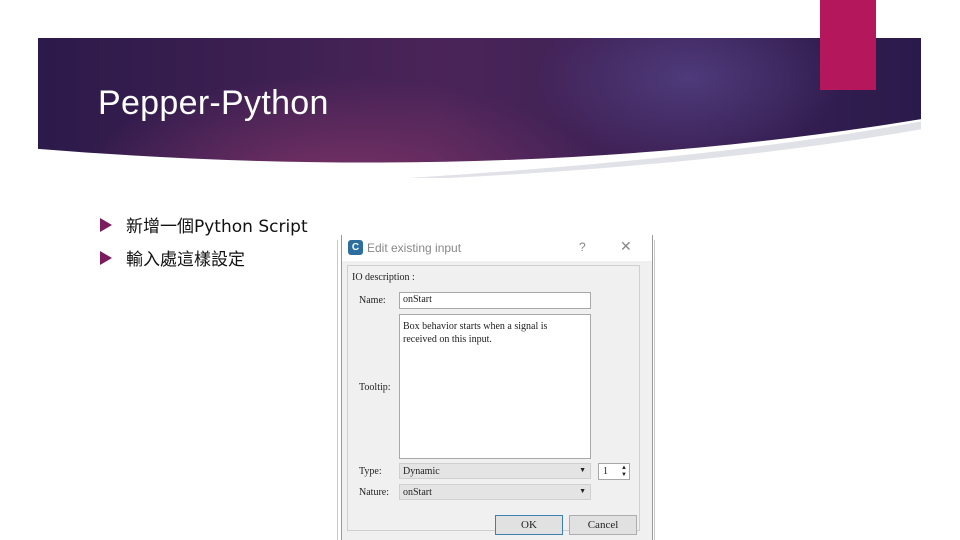 The height and width of the screenshot is (540, 960). Describe the element at coordinates (497, 248) in the screenshot. I see `dialog-titlebar: C Edit existing input ? ✕` at that location.